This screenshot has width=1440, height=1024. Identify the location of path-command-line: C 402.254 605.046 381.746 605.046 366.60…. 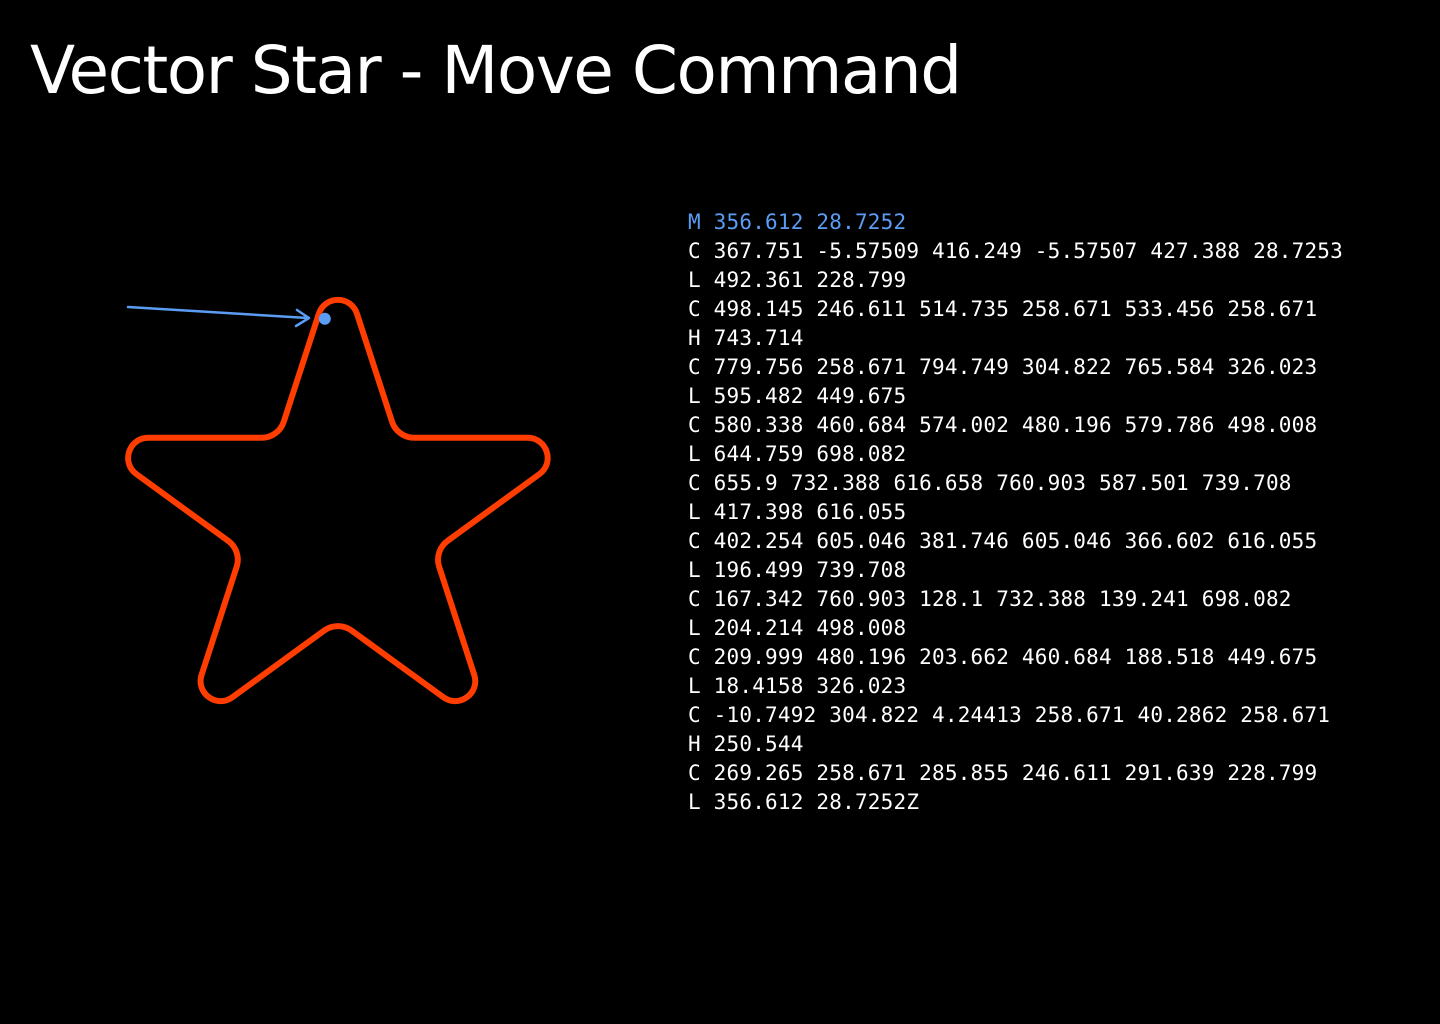
(1003, 541).